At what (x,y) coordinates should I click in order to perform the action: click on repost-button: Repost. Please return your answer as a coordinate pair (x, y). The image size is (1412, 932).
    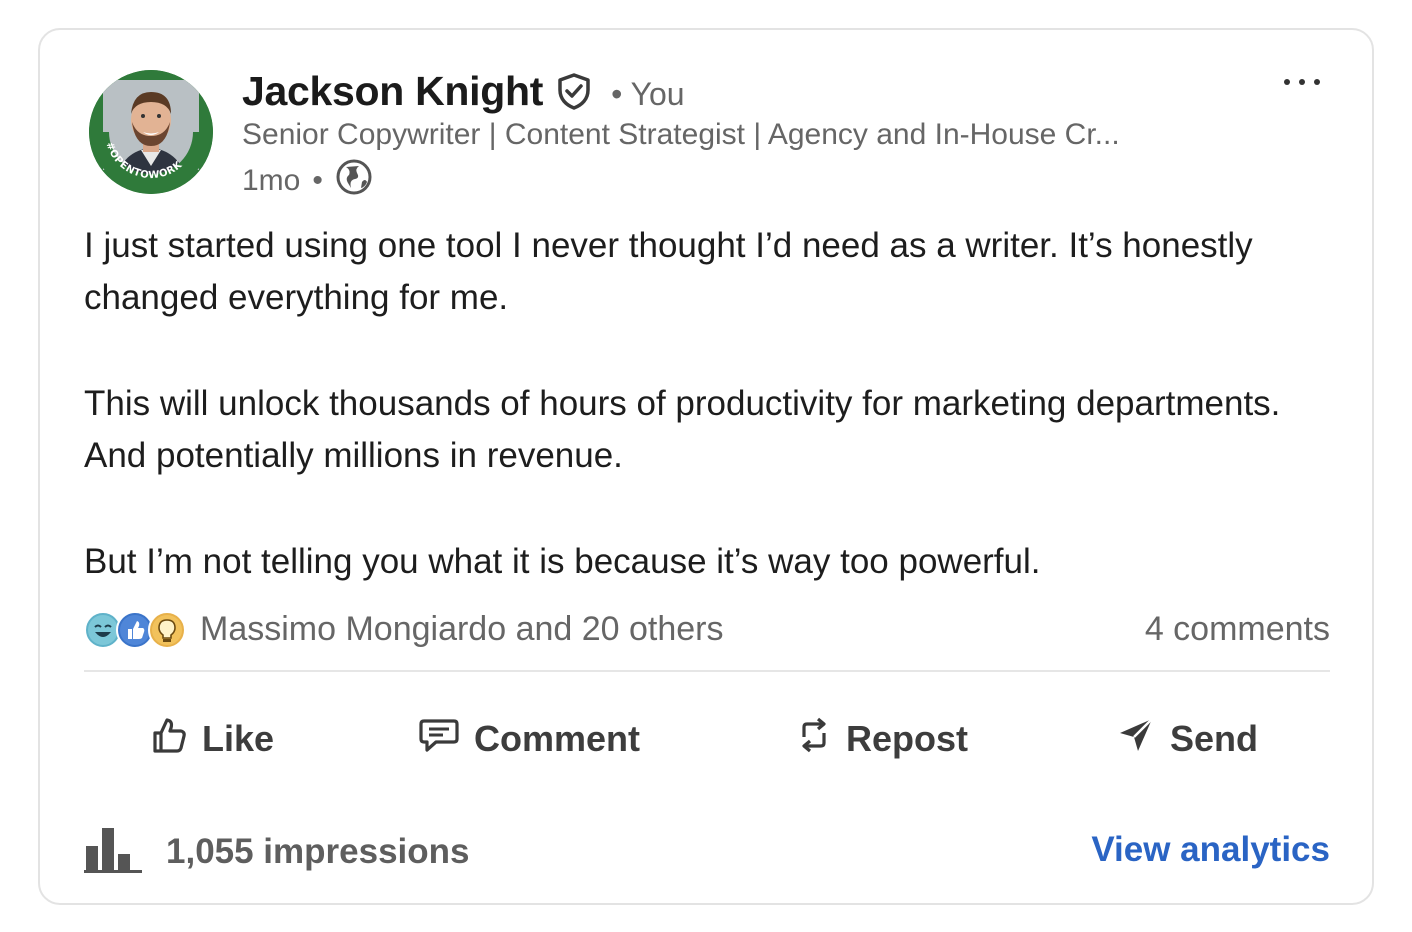
    Looking at the image, I should click on (882, 739).